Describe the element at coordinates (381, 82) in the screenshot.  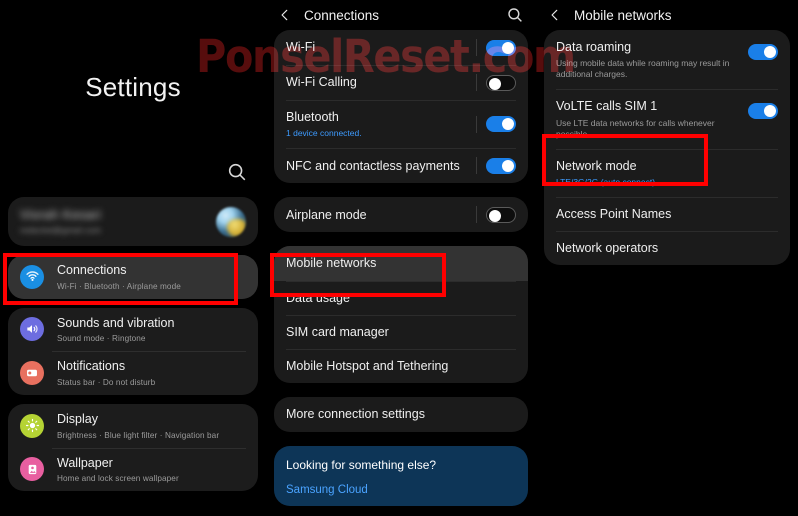
I see `list-item-label: Wi-Fi Calling` at that location.